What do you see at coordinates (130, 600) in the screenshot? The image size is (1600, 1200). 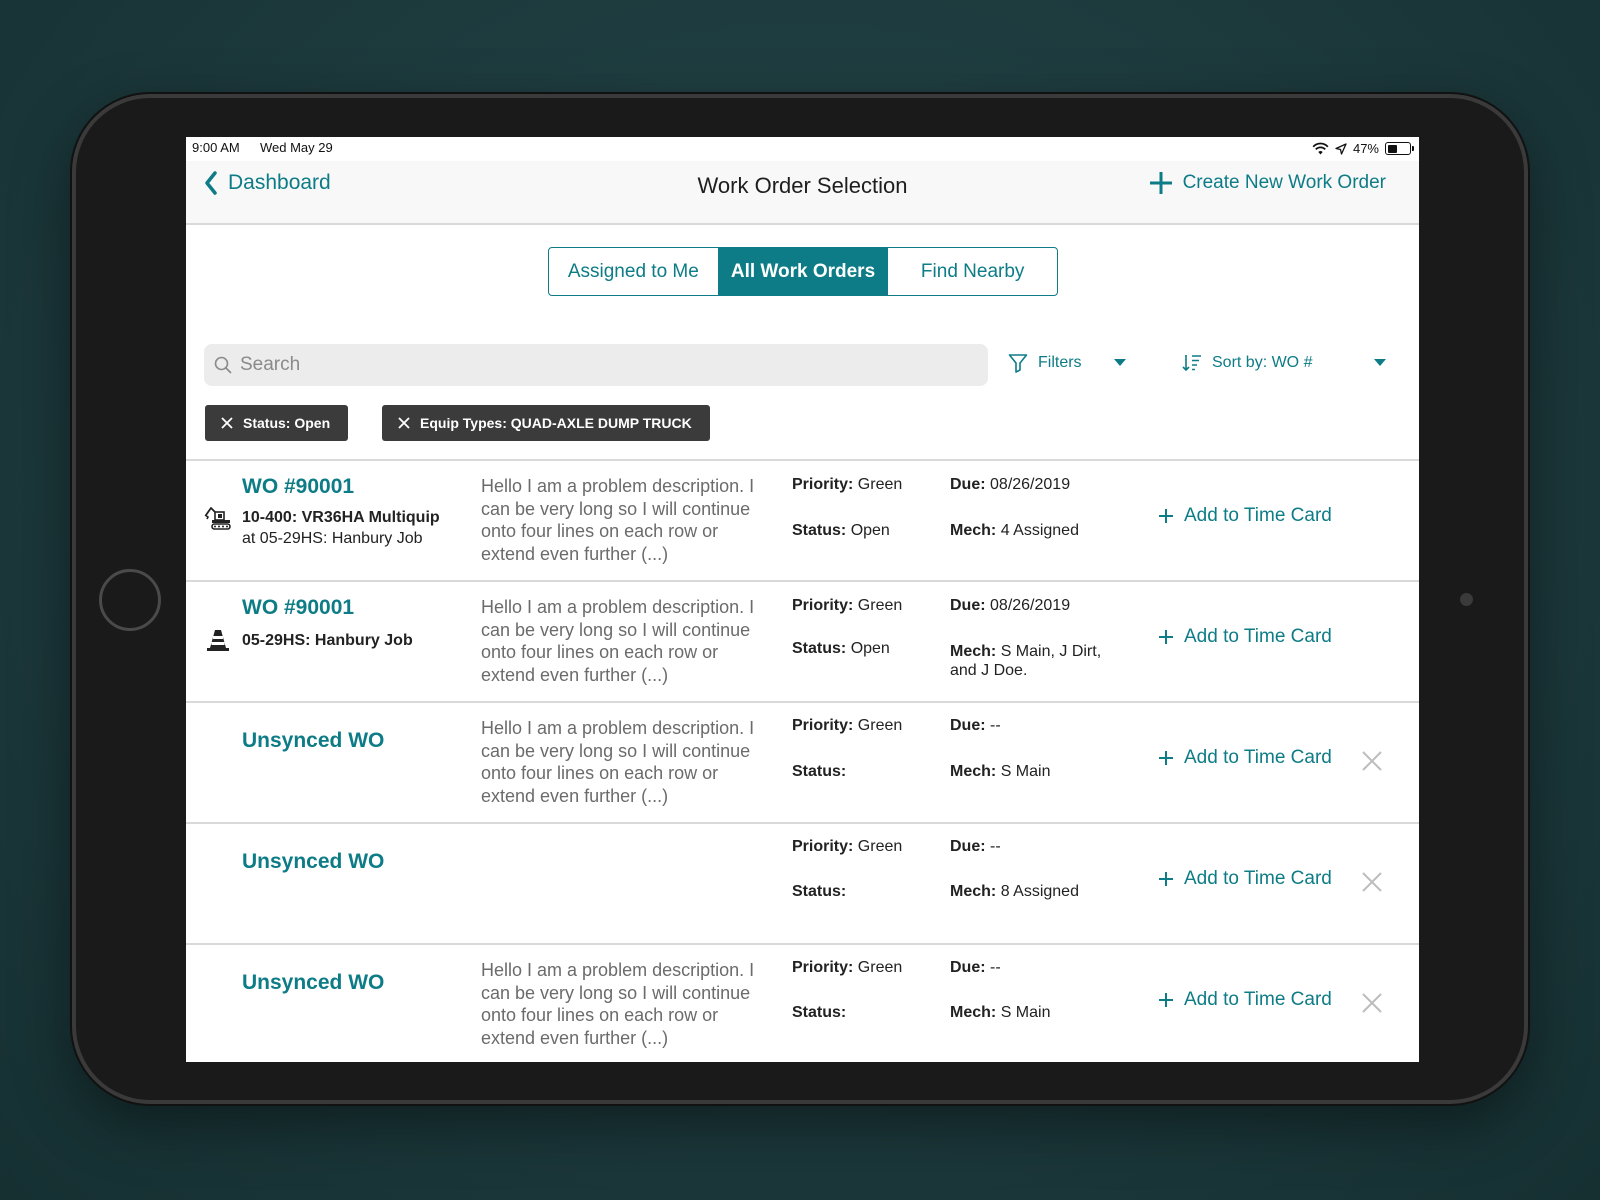 I see `home-button` at bounding box center [130, 600].